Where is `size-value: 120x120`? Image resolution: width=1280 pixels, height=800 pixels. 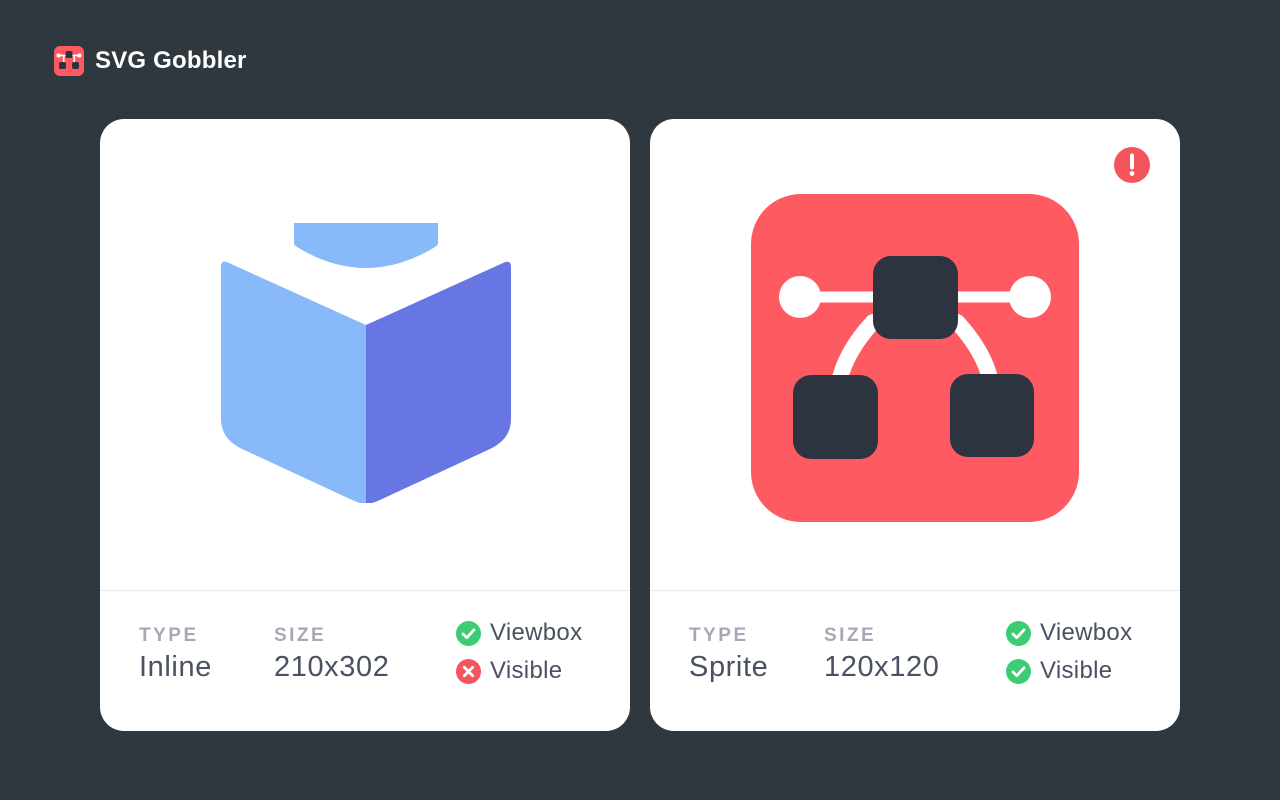
size-value: 120x120 is located at coordinates (882, 667).